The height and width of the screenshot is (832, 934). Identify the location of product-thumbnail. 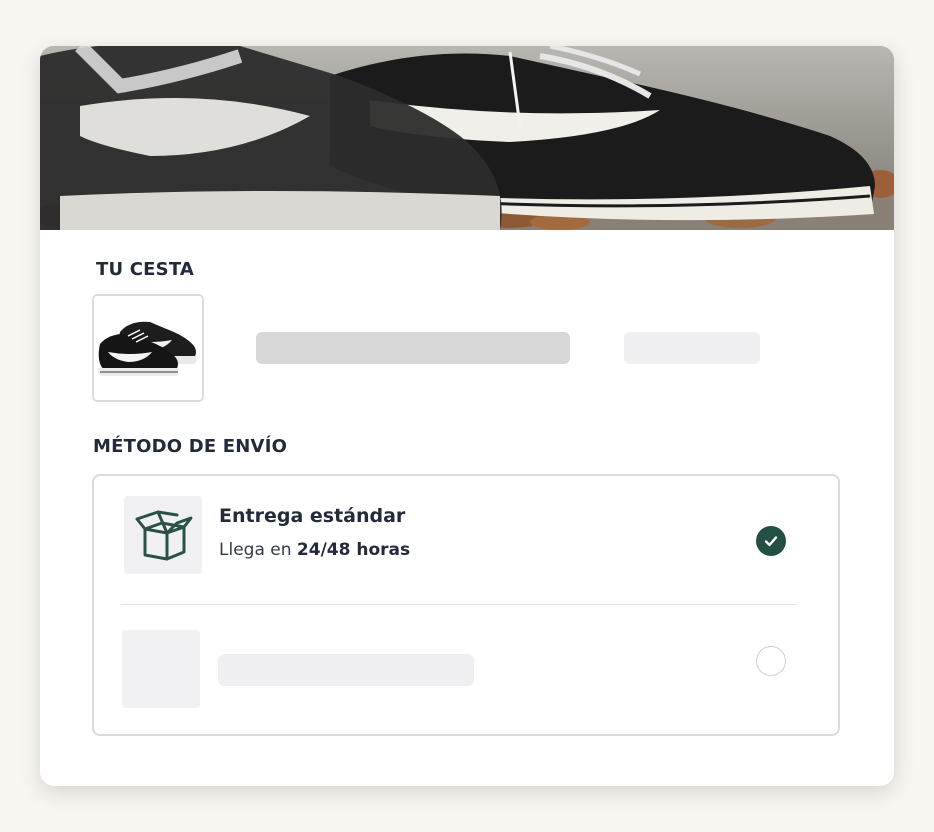
(148, 348).